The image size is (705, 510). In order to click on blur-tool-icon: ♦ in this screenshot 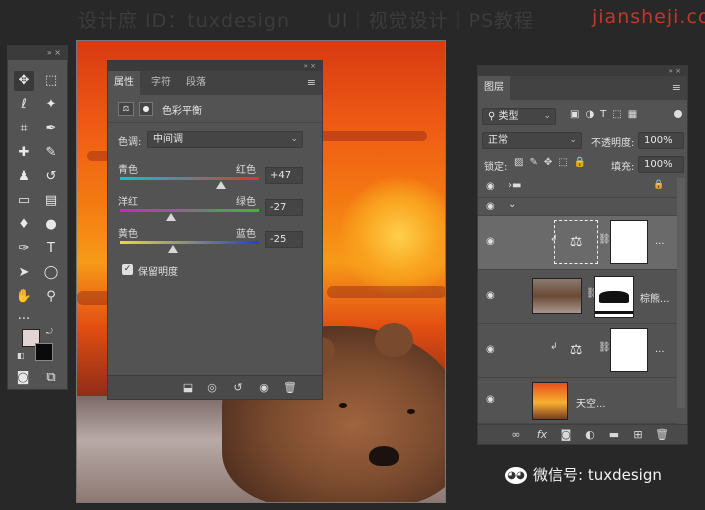, I will do `click(24, 225)`.